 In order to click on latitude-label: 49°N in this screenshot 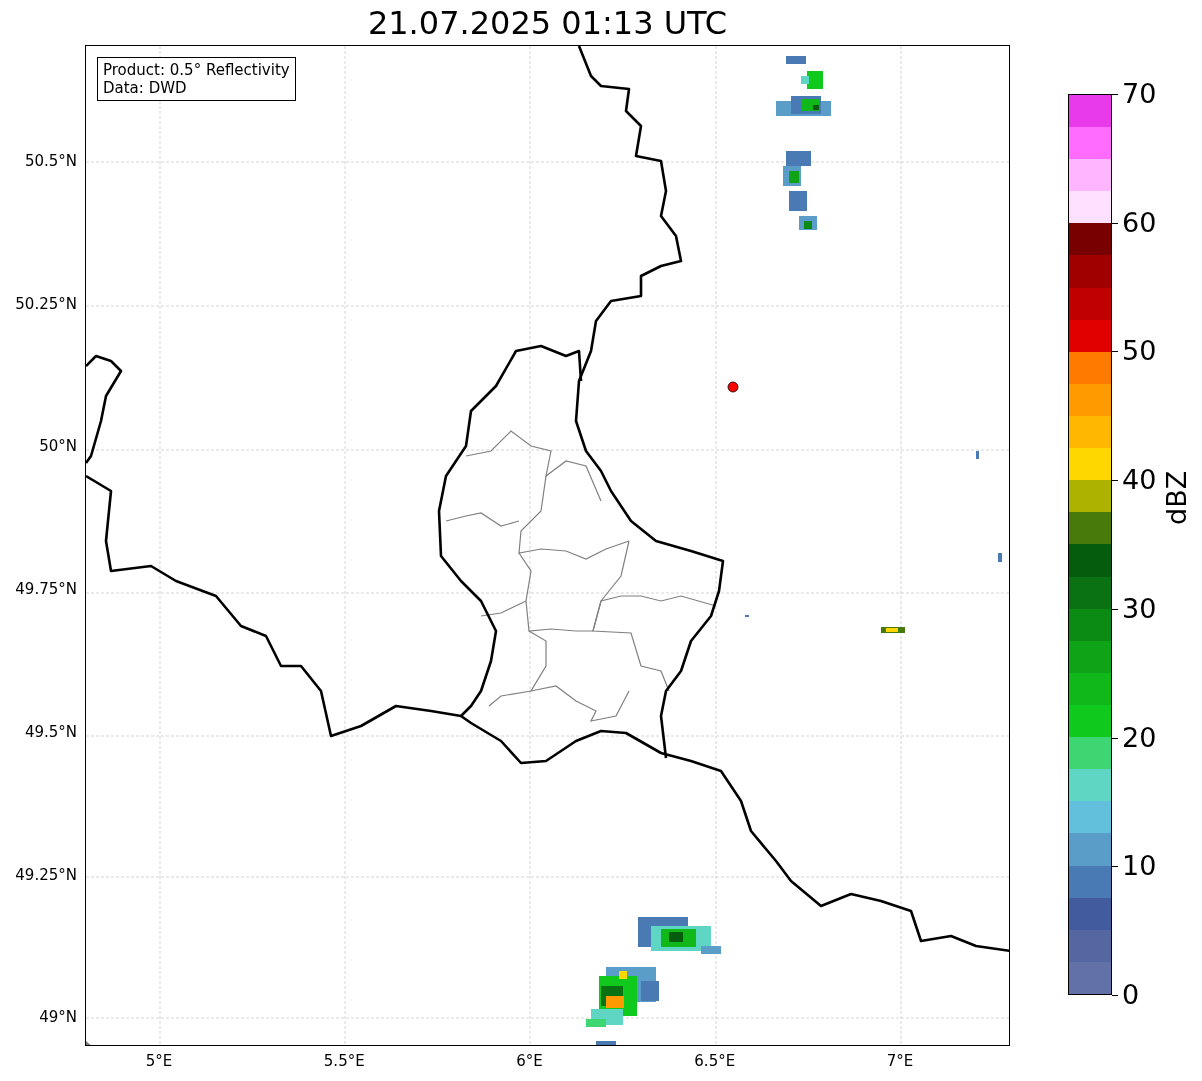, I will do `click(58, 1017)`.